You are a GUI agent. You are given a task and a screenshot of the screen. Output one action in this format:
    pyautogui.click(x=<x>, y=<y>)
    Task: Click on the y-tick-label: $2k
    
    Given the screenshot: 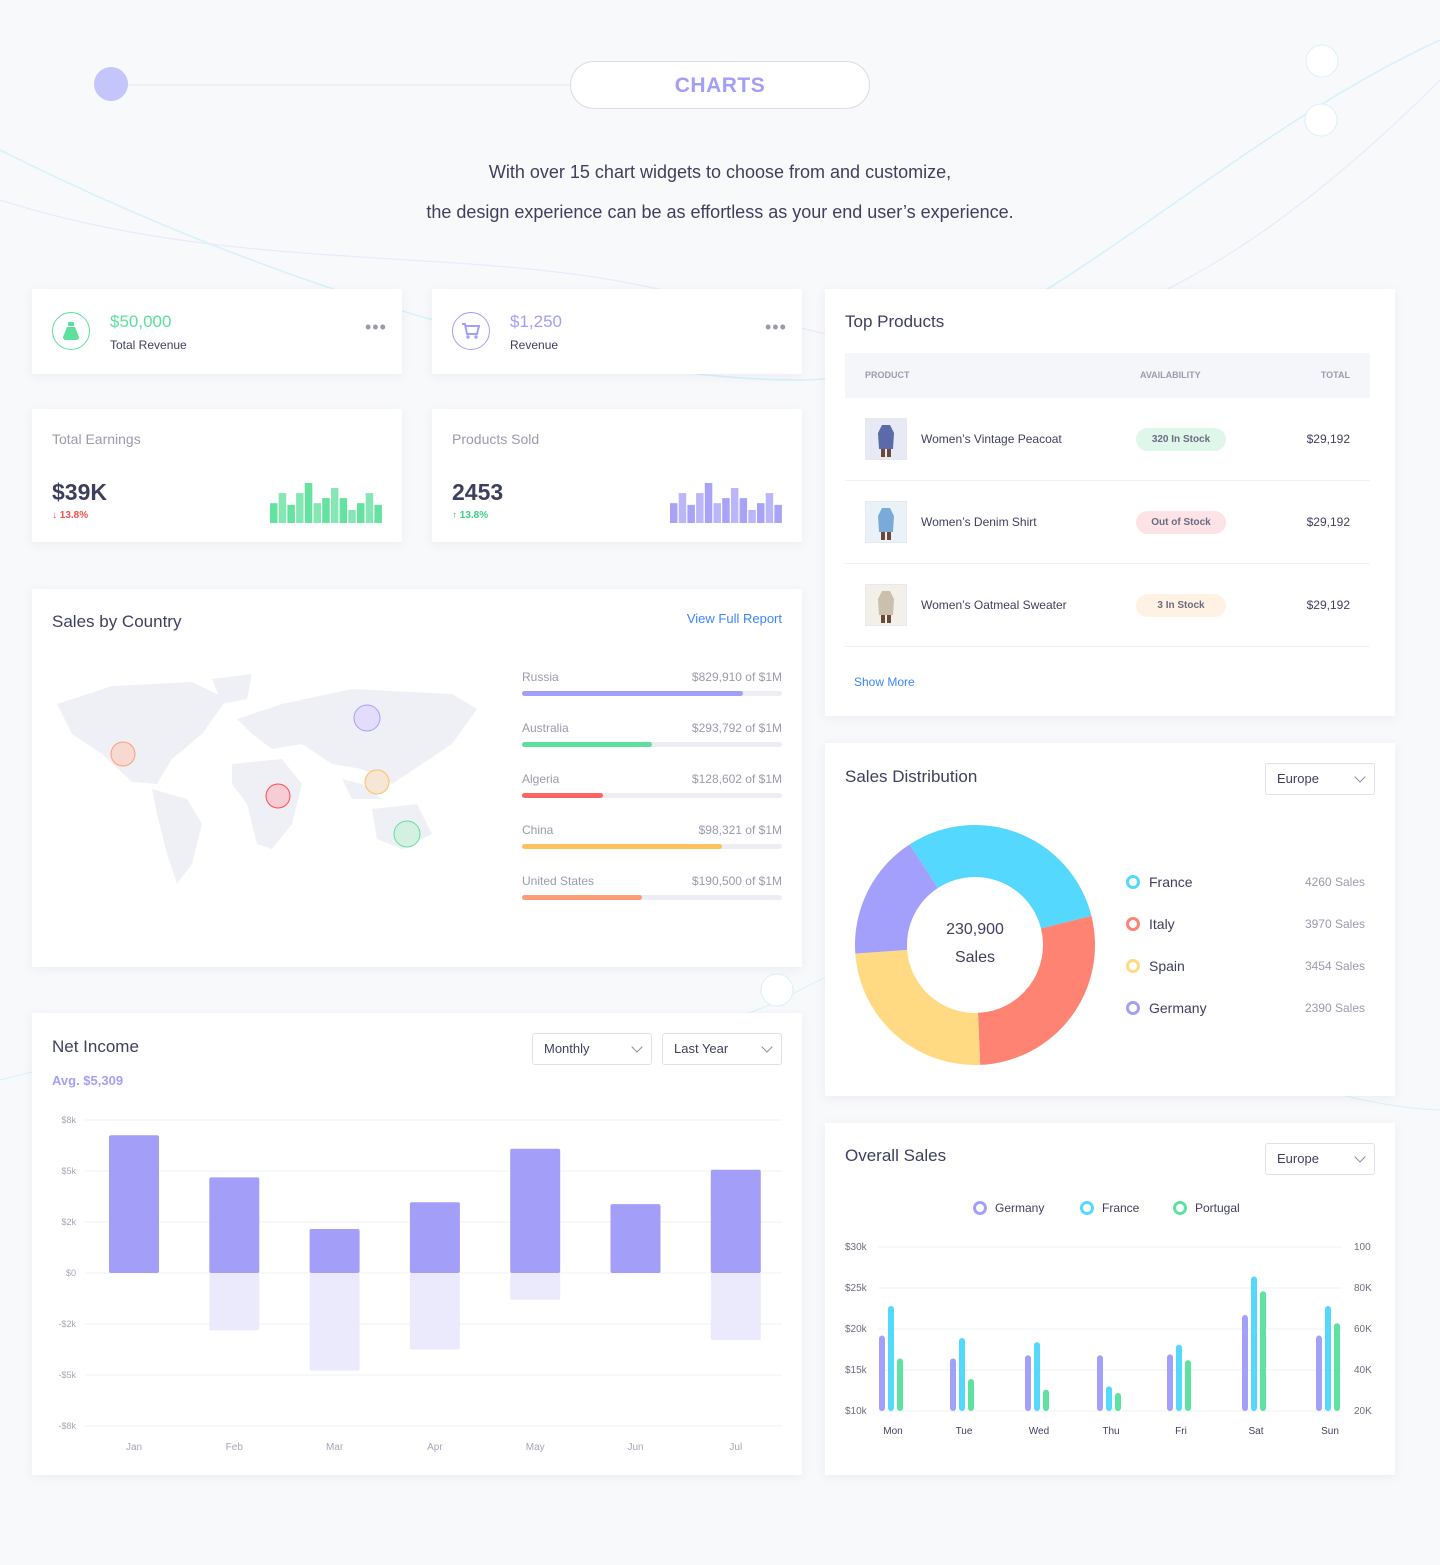 What is the action you would take?
    pyautogui.click(x=68, y=1222)
    